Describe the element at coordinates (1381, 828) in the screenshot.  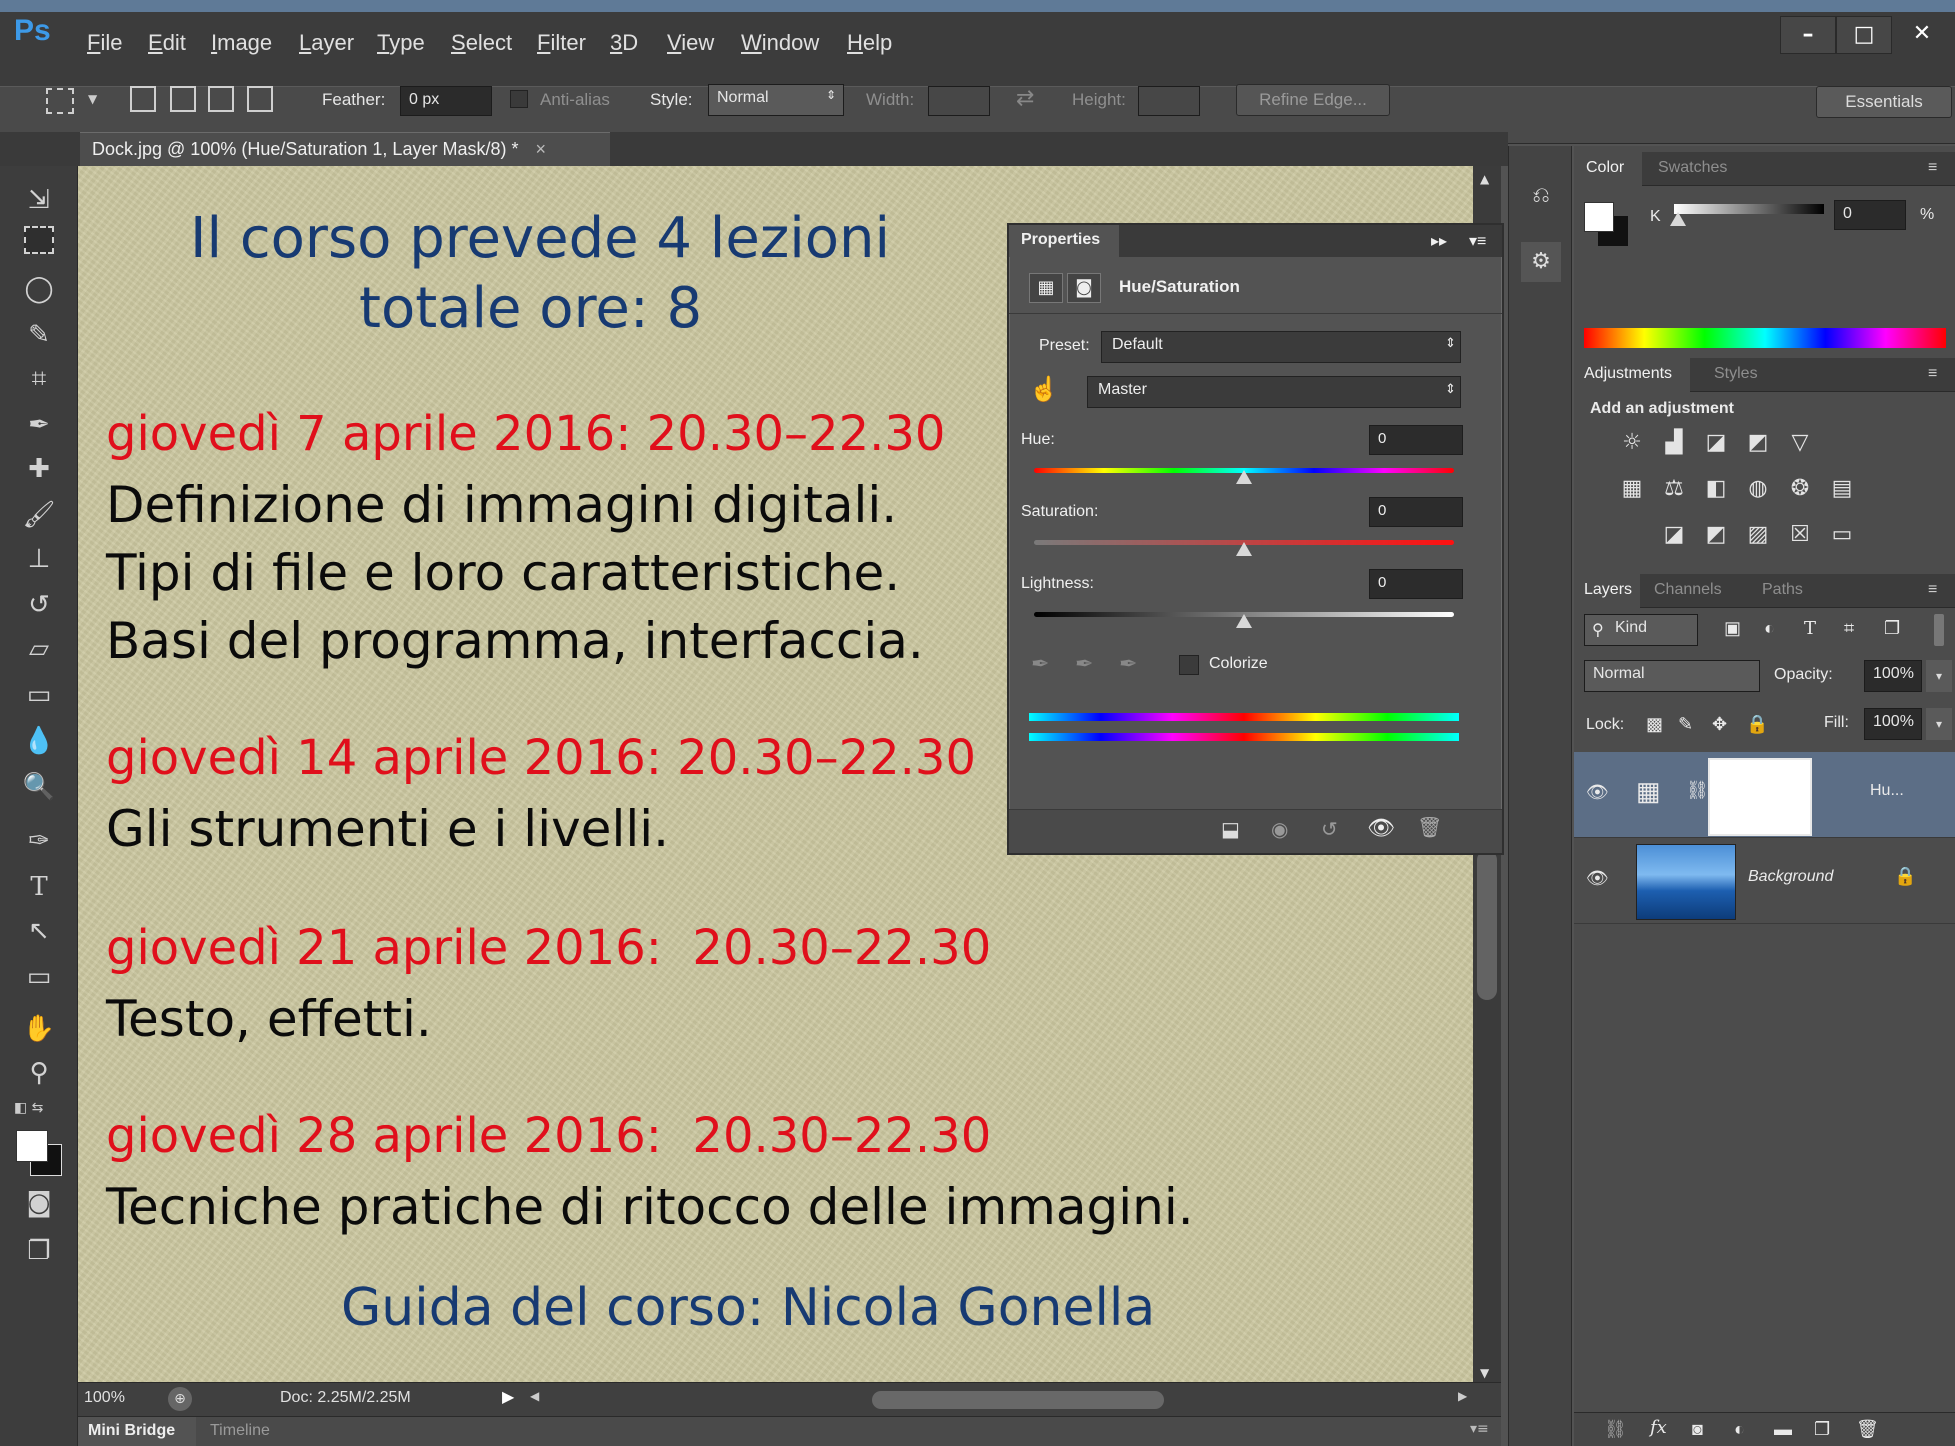
I see `visibility-eye-icon: 👁` at that location.